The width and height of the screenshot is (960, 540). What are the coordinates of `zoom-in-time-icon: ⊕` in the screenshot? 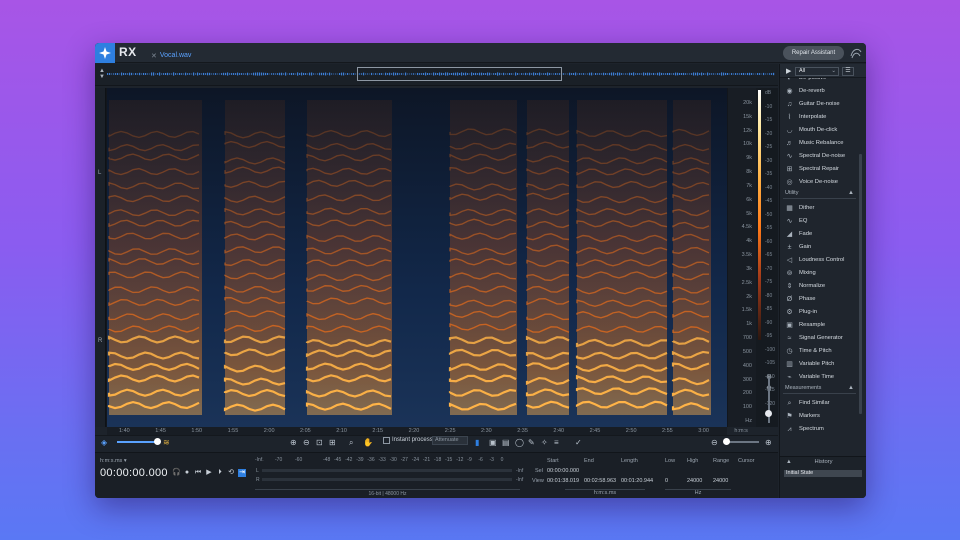 It's located at (768, 443).